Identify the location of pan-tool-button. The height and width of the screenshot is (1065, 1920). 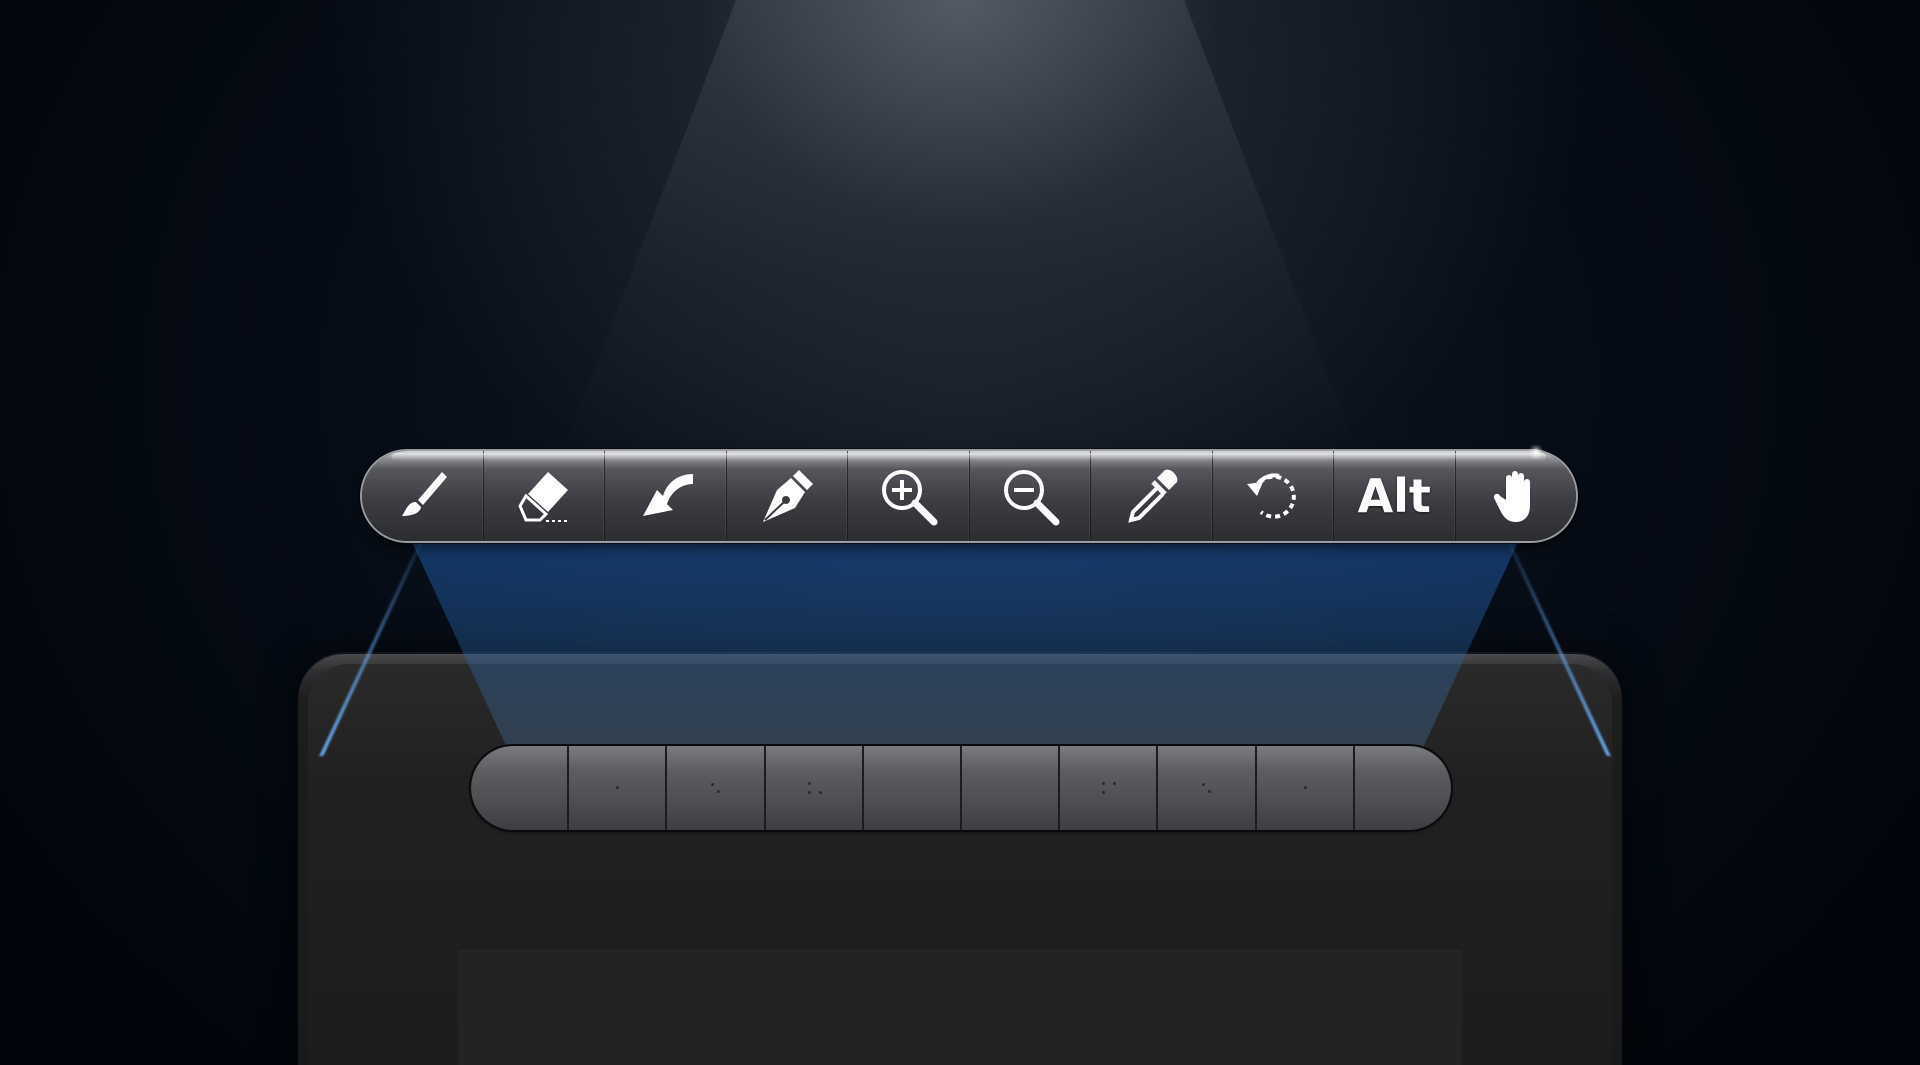
(1516, 496).